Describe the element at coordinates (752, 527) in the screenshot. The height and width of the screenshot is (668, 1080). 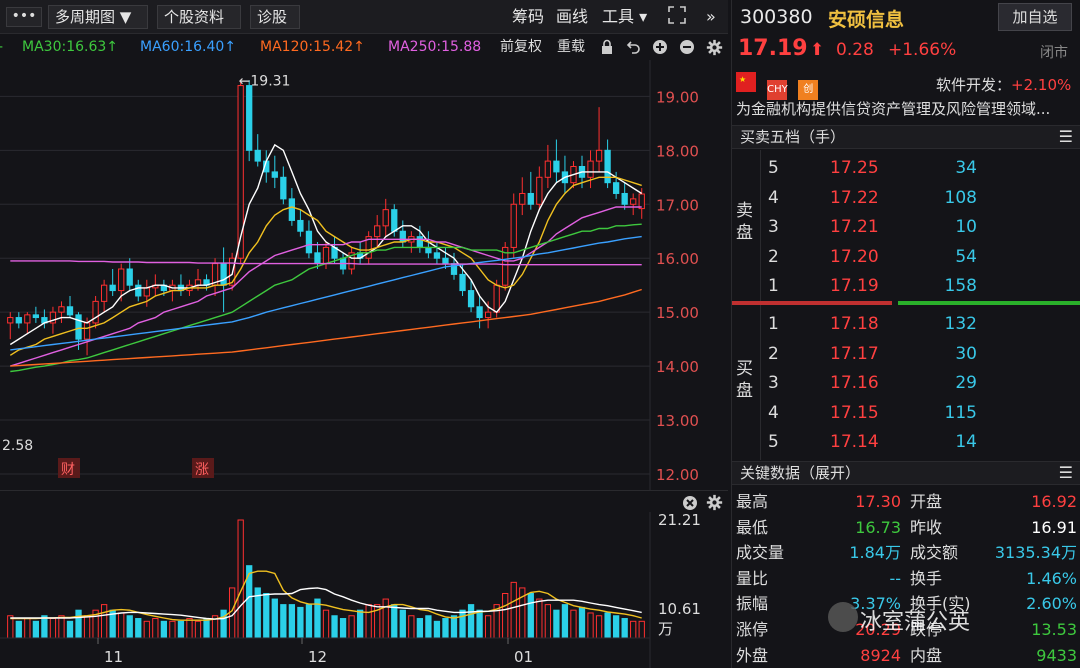
I see `key-label: 最低` at that location.